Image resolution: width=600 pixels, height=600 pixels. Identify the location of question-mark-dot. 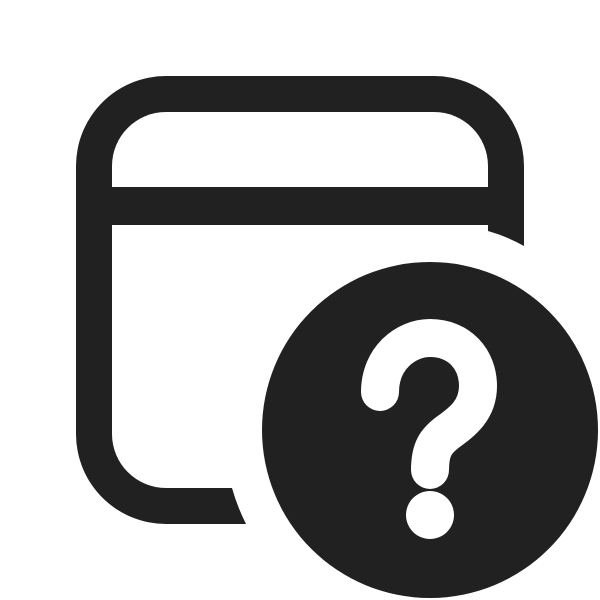
(430, 515).